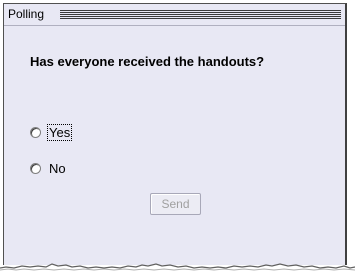 The height and width of the screenshot is (273, 355). Describe the element at coordinates (59, 132) in the screenshot. I see `option-yes-label: Yes` at that location.